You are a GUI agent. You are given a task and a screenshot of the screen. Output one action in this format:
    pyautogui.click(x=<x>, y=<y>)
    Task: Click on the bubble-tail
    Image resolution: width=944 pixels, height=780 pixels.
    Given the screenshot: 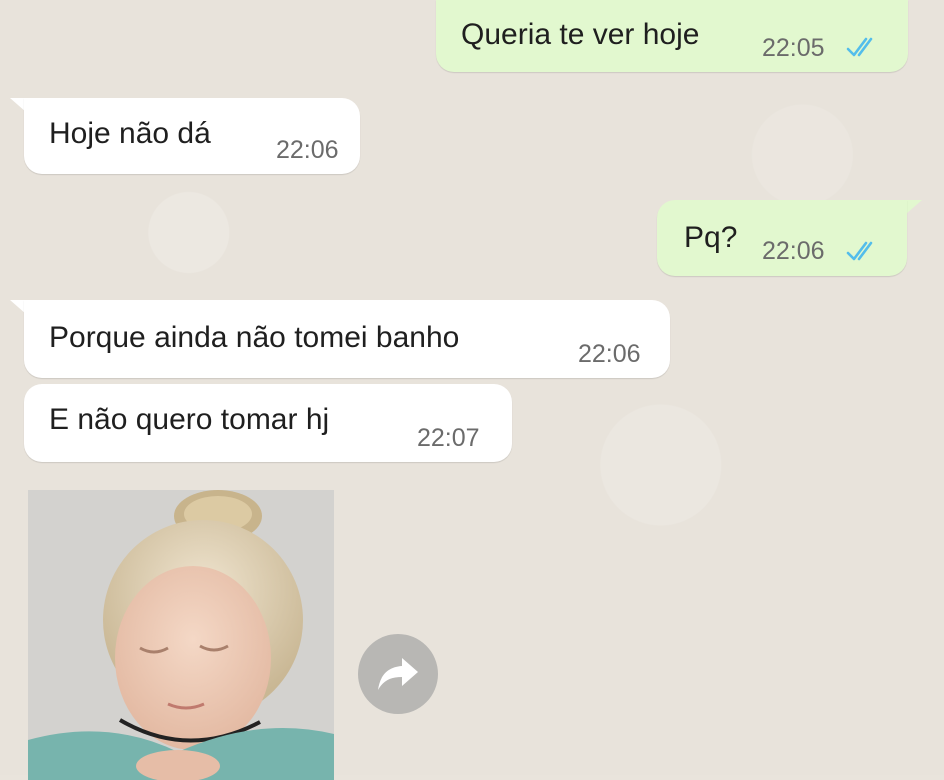 What is the action you would take?
    pyautogui.click(x=914, y=207)
    